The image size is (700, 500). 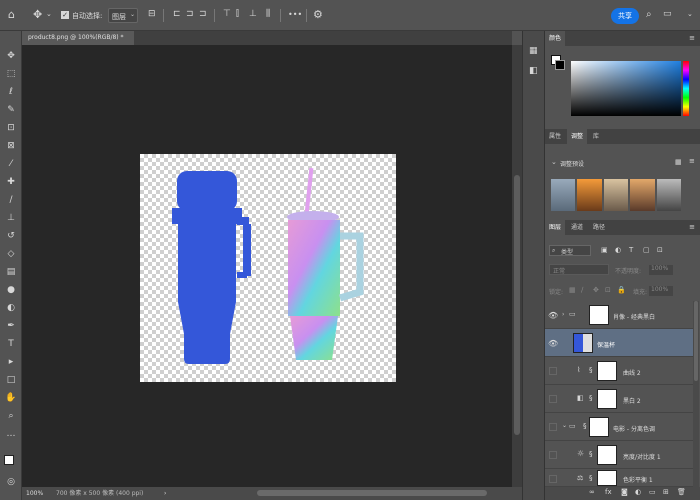 What do you see at coordinates (78, 43) in the screenshot?
I see `document-tab: product8.png @ 100%(RGB/8) * ×` at bounding box center [78, 43].